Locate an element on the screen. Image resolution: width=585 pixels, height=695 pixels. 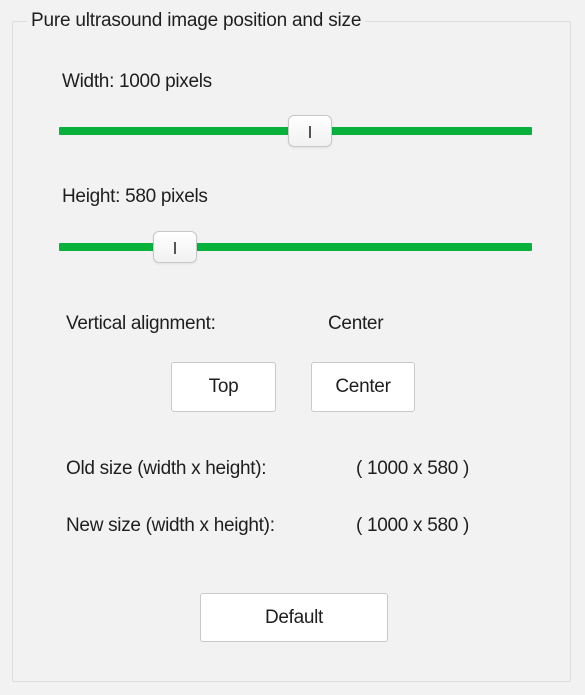
align-top-button: Top is located at coordinates (223, 387).